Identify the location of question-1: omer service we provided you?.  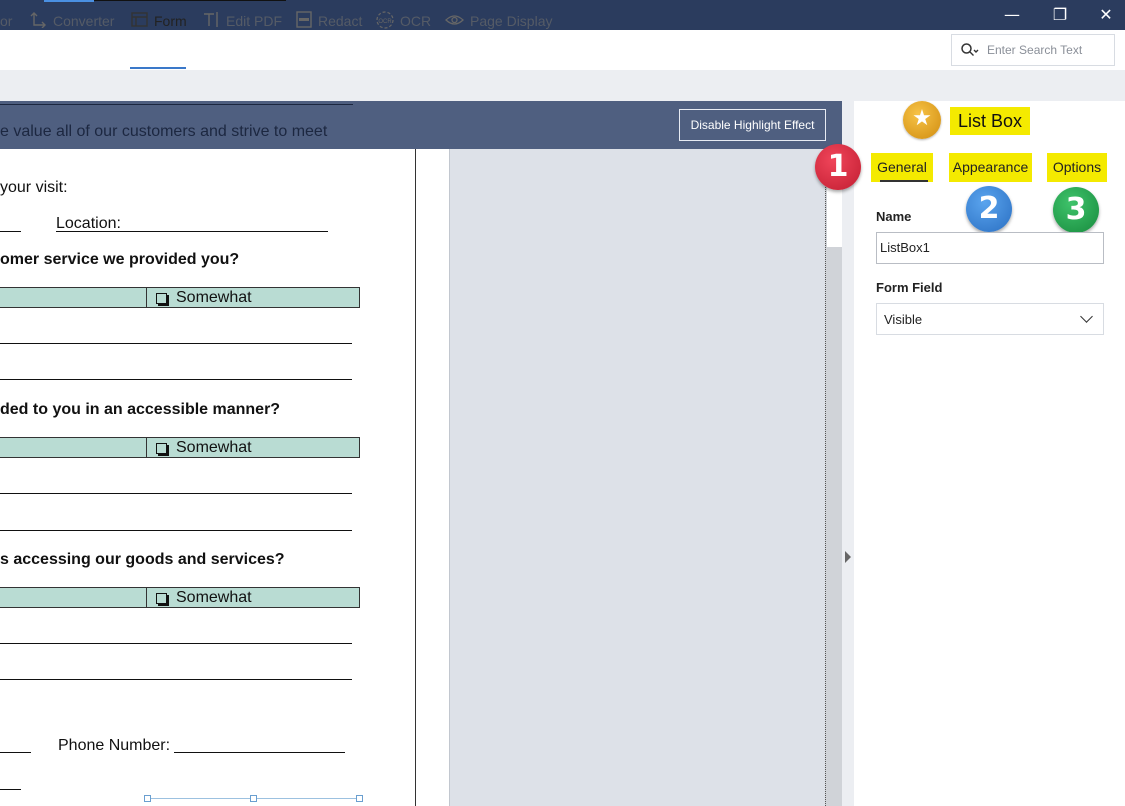
(120, 259).